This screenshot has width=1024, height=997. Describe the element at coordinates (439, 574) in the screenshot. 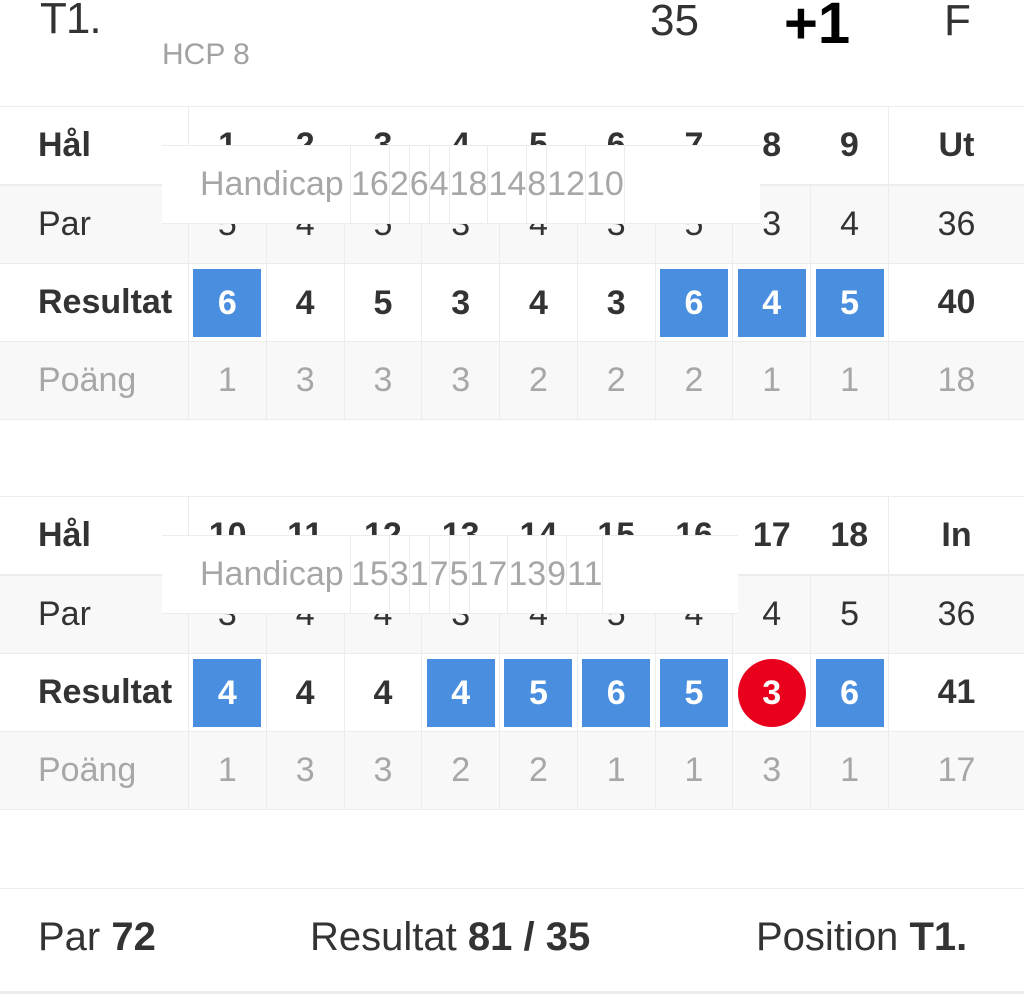

I see `hole-handicap: 7` at that location.